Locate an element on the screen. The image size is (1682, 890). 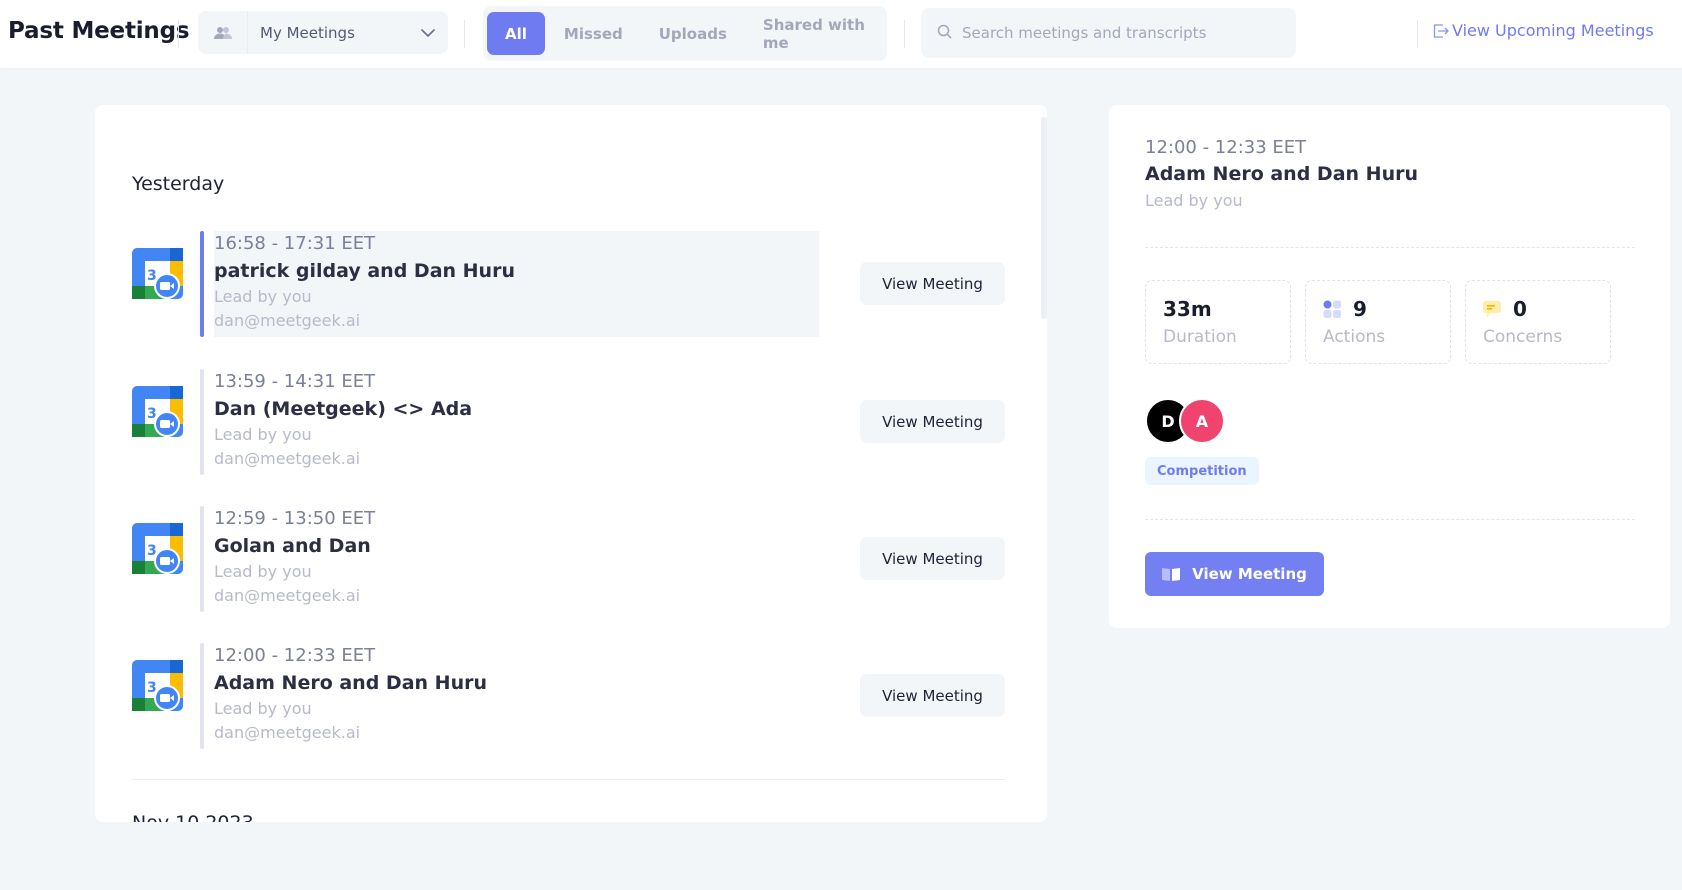
view-upcoming-meetings-link: View Upcoming Meetings is located at coordinates (1543, 30).